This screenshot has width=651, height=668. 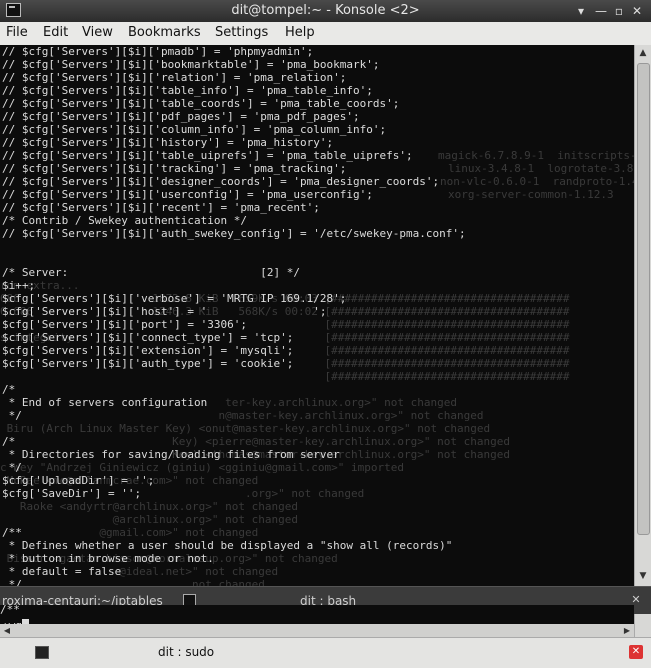 I want to click on code-line: /* Server: [2] */, so click(x=151, y=272).